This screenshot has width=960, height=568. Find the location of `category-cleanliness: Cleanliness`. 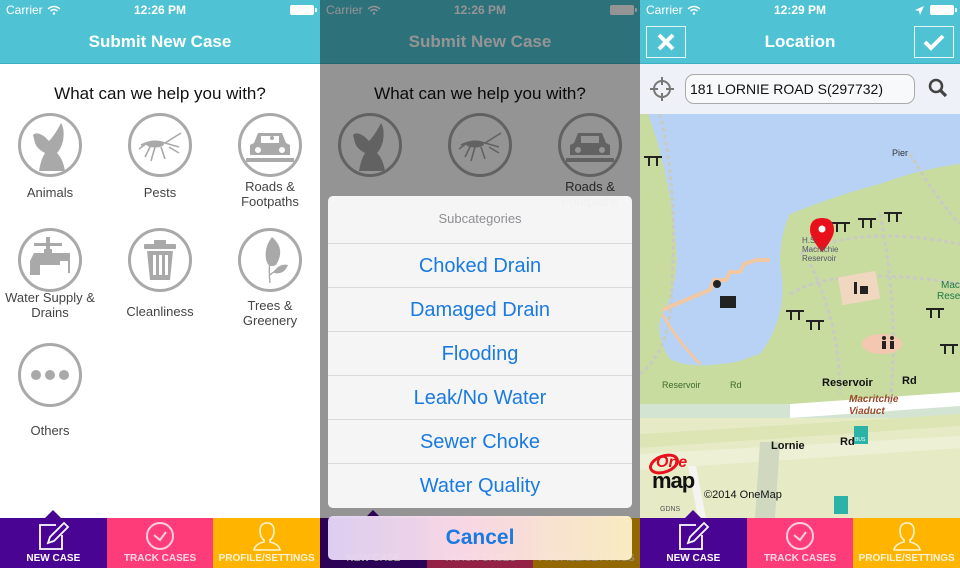

category-cleanliness: Cleanliness is located at coordinates (160, 273).